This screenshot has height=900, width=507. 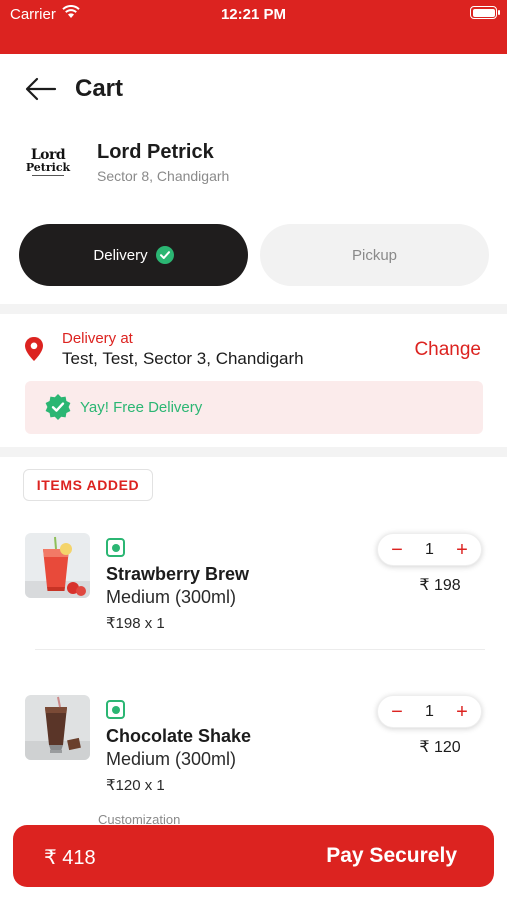 I want to click on item-divider, so click(x=260, y=649).